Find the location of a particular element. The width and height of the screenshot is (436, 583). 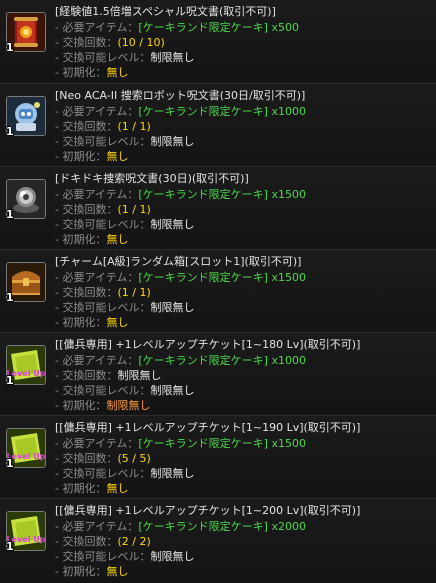

exchange-count-value: (2 / 2) is located at coordinates (134, 541).